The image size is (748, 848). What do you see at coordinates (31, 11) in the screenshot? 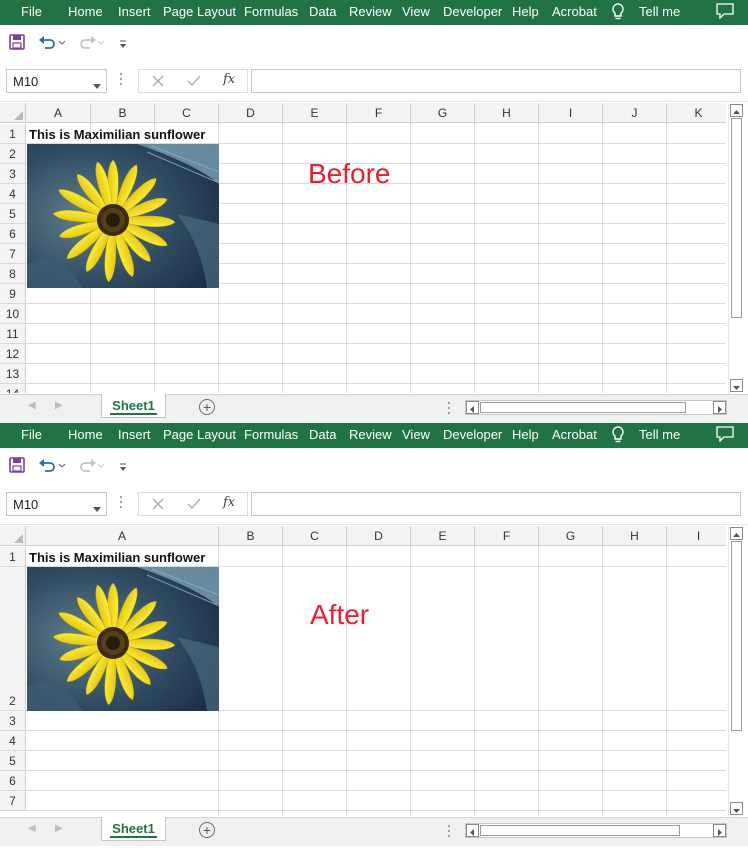
I see `menu-file: File` at bounding box center [31, 11].